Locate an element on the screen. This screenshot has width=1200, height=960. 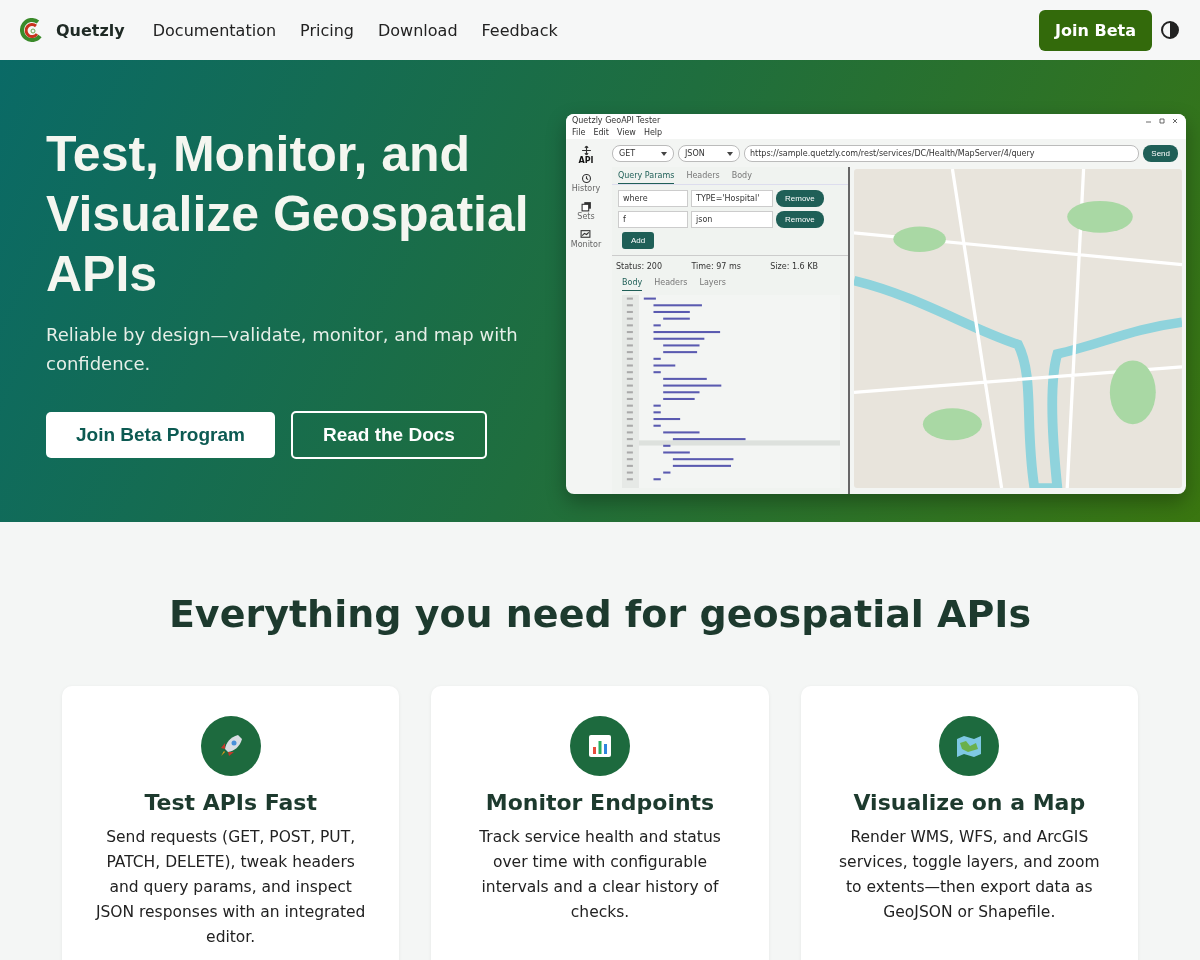
sidebar-item: API is located at coordinates (586, 155).